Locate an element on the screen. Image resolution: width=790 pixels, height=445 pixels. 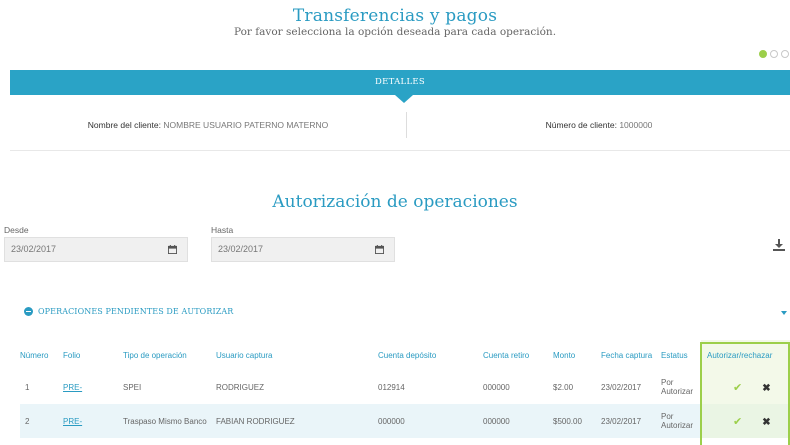
hasta-date-field: 23/02/2017 is located at coordinates (303, 249).